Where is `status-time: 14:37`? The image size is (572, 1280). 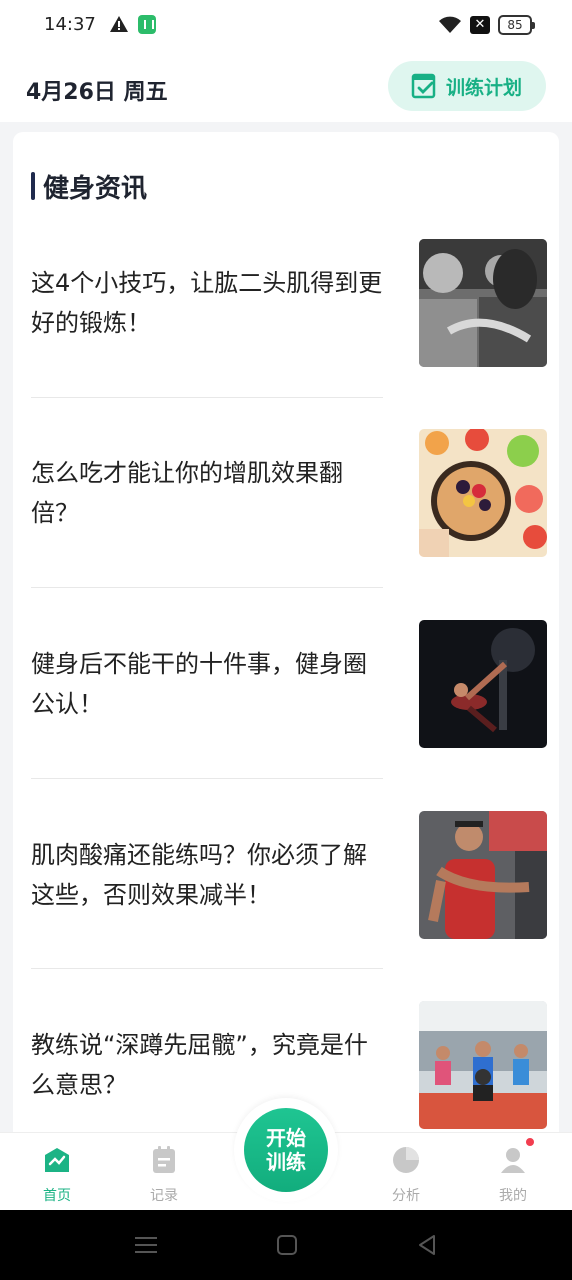
status-time: 14:37 is located at coordinates (70, 24).